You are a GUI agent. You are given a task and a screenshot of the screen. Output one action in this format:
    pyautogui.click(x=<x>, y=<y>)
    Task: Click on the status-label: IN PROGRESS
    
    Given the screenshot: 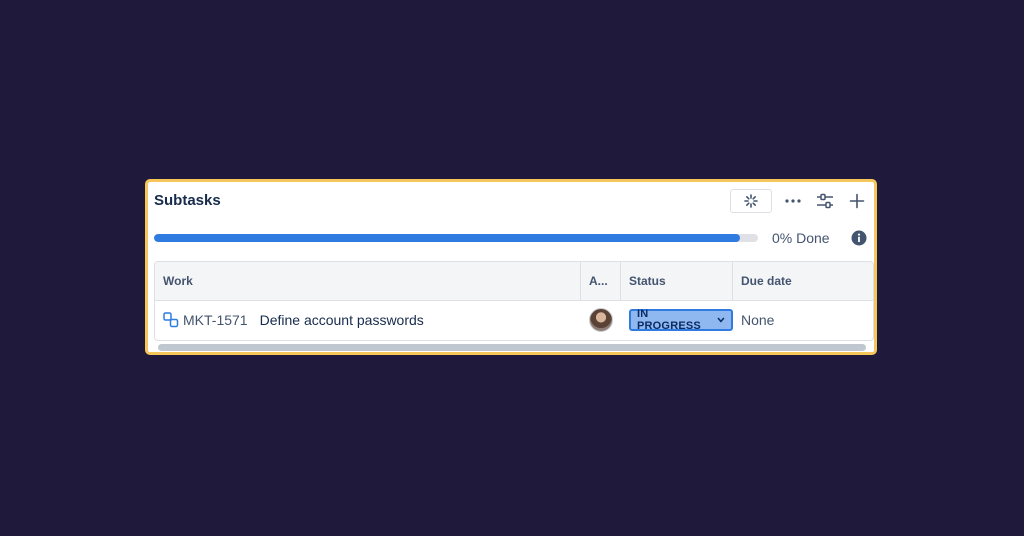 What is the action you would take?
    pyautogui.click(x=669, y=320)
    